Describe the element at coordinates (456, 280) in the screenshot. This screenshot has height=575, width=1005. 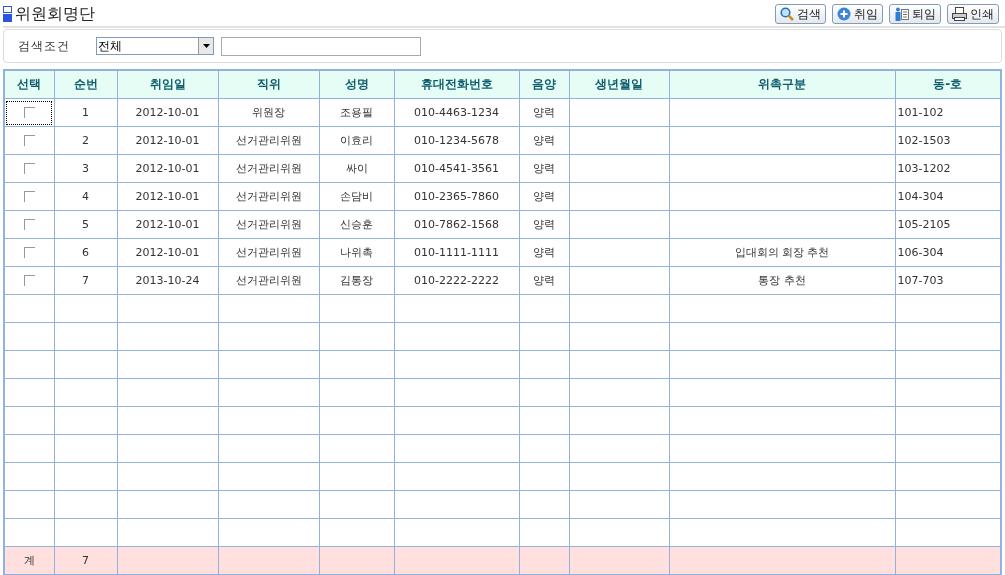
I see `table-cell: 010-2222-2222` at that location.